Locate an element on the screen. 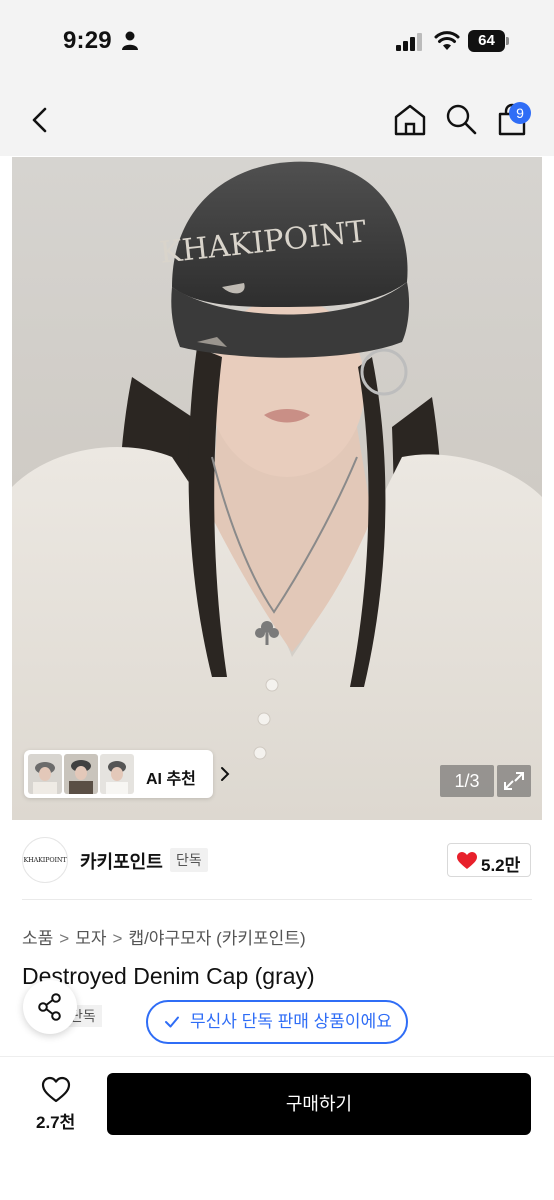 The width and height of the screenshot is (554, 1200). gallery-page-indicator: 1/3 is located at coordinates (467, 781).